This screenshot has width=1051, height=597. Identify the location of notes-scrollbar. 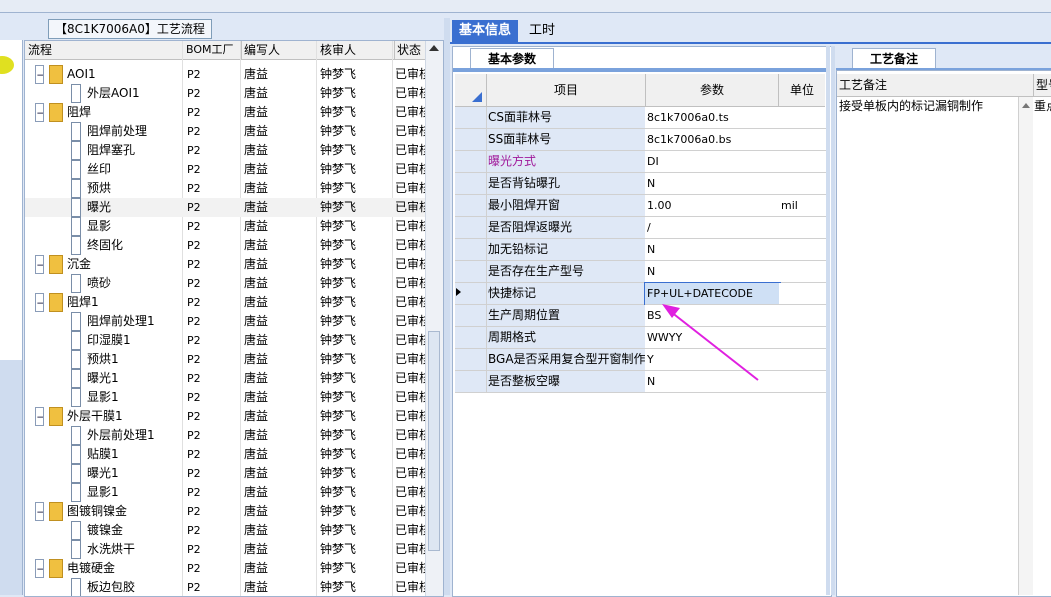
(1025, 346).